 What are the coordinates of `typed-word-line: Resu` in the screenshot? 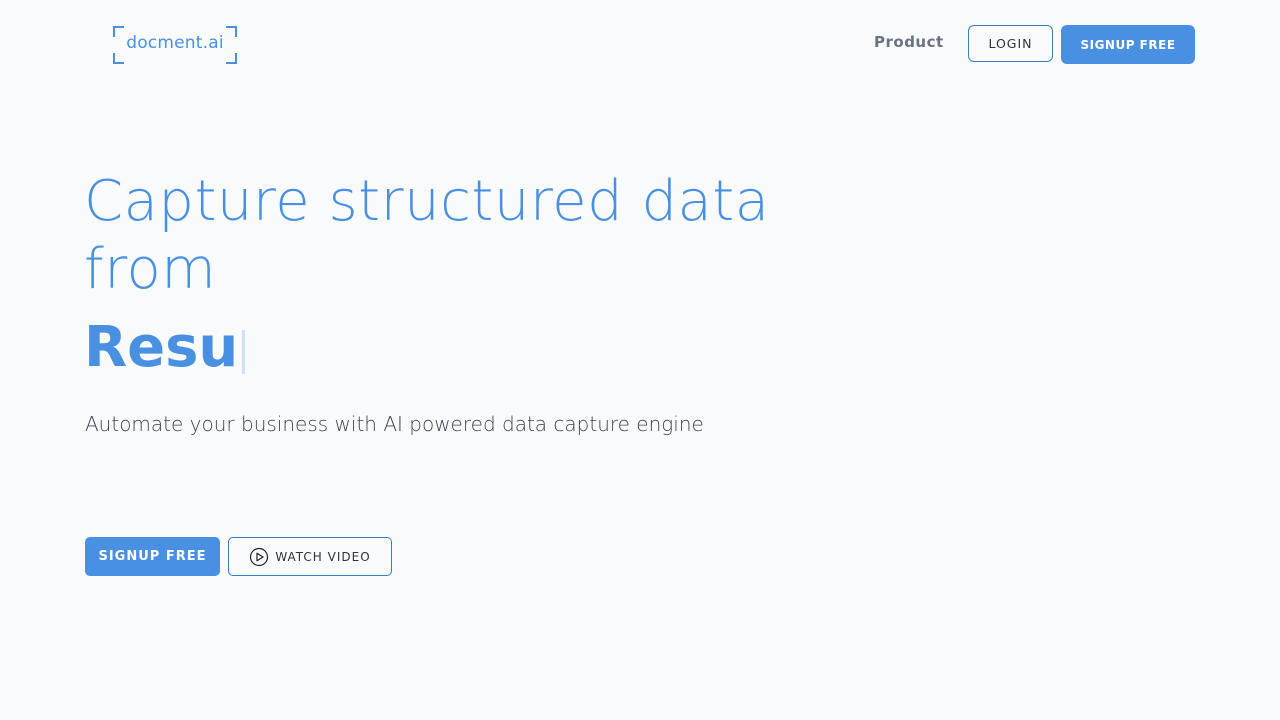 It's located at (165, 347).